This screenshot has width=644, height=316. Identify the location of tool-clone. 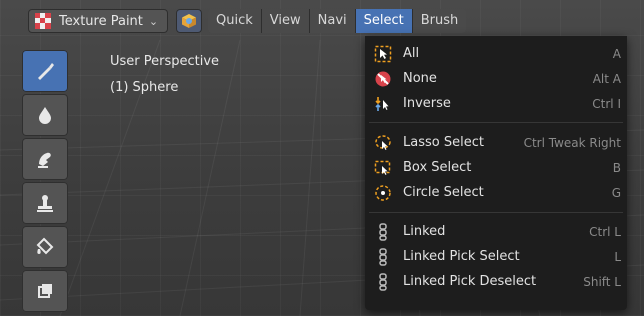
(45, 203).